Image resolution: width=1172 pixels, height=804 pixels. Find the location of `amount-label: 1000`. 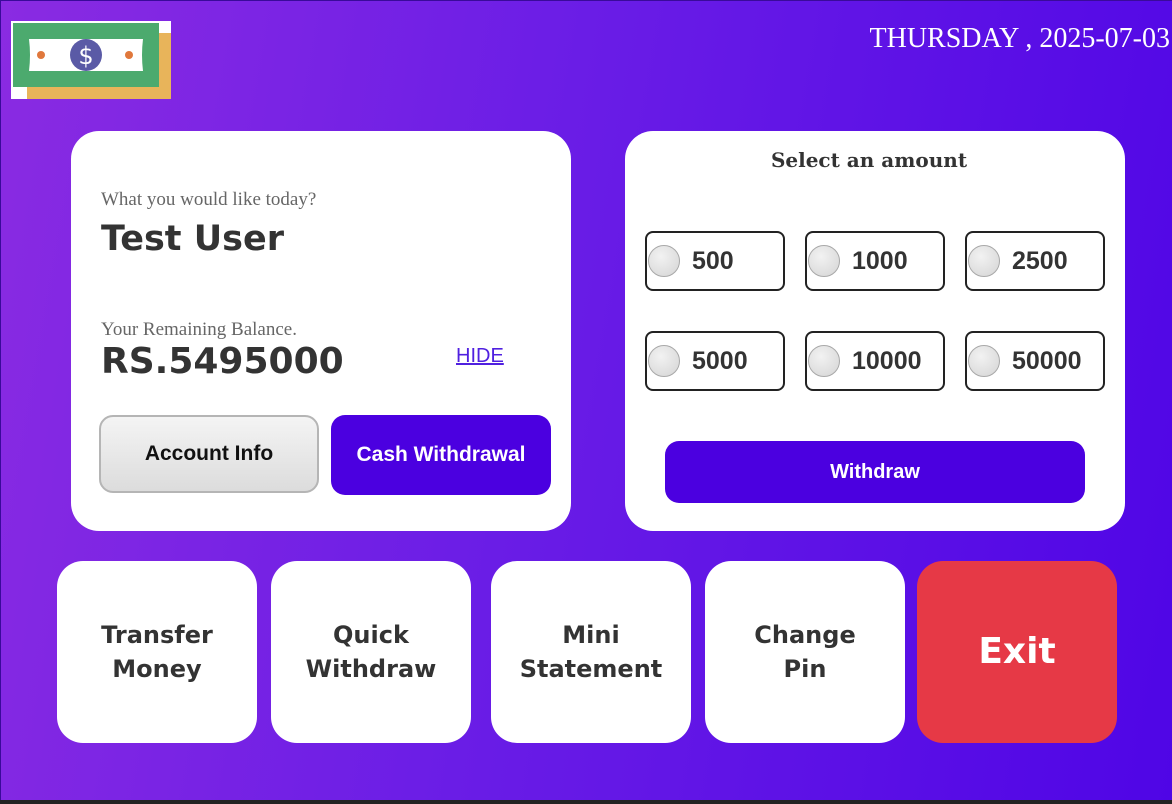

amount-label: 1000 is located at coordinates (880, 260).